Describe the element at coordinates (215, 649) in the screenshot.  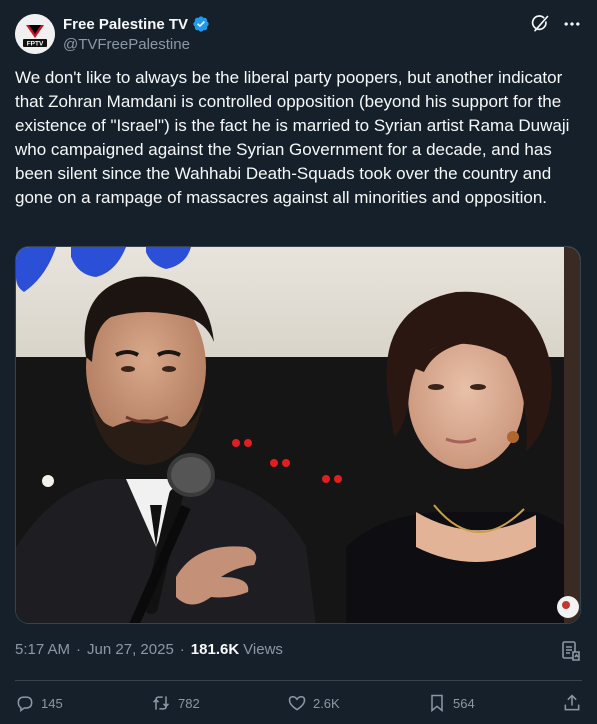
I see `views-count: 181.6K` at that location.